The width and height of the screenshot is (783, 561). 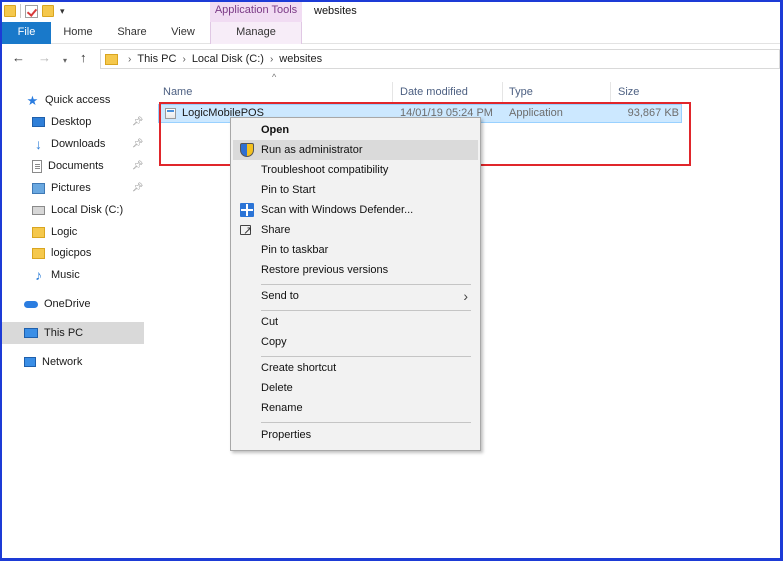 I want to click on tab-share: Share, so click(x=132, y=33).